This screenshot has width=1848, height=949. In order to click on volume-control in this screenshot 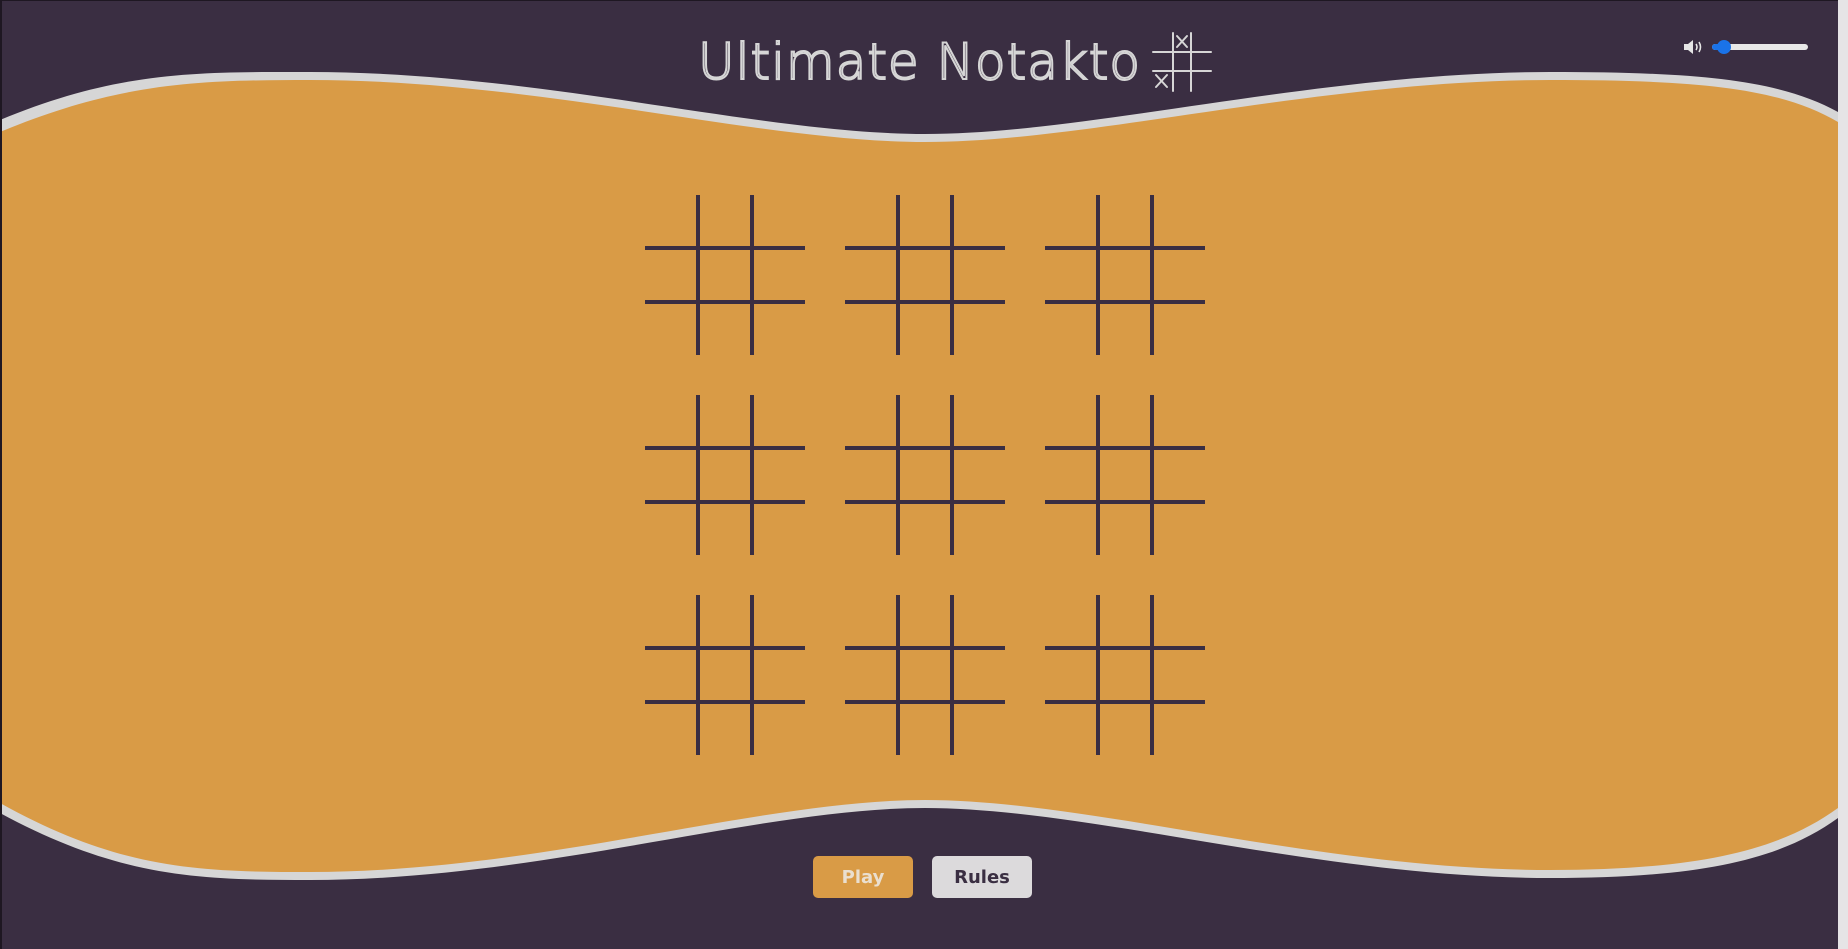, I will do `click(1745, 47)`.